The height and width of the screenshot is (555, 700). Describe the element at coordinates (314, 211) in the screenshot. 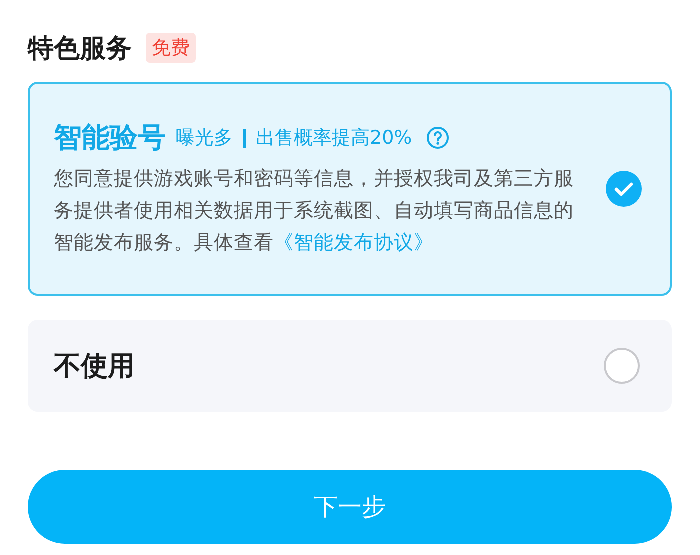

I see `option-description: 您同意提供游戏账号和密码等信息，并授权我司及第三方服务提供者使用相关数据用于系统截图、自动填写商品信息的智能发布服务。具体查看《智能发布协议》` at that location.